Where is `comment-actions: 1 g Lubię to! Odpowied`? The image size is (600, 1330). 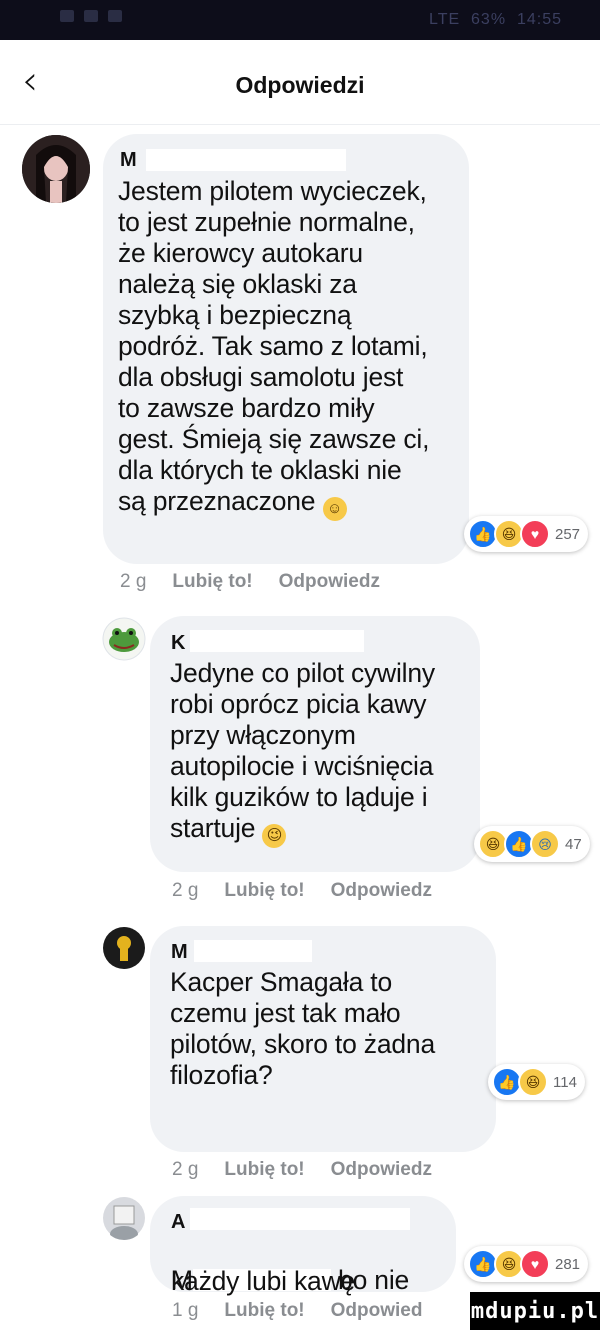 comment-actions: 1 g Lubię to! Odpowied is located at coordinates (297, 1311).